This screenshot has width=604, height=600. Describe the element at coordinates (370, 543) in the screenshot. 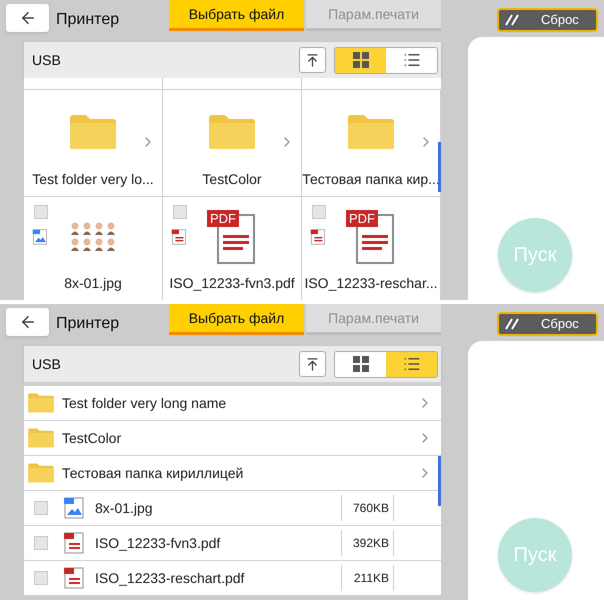

I see `file-size: 392KB` at that location.